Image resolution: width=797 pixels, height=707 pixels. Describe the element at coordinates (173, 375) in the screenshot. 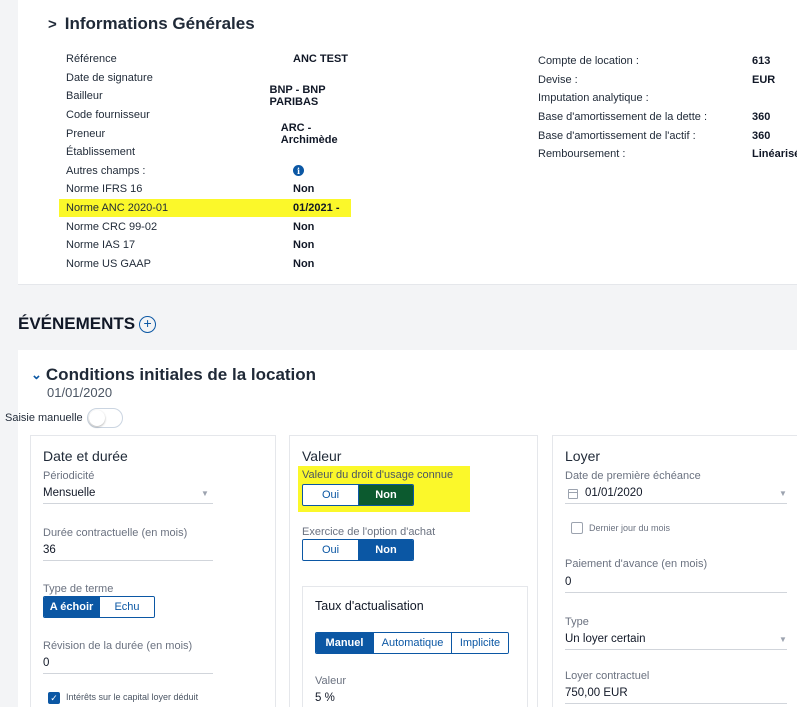

I see `initial-conditions-header: ⌄ Conditions initiales de la location` at that location.